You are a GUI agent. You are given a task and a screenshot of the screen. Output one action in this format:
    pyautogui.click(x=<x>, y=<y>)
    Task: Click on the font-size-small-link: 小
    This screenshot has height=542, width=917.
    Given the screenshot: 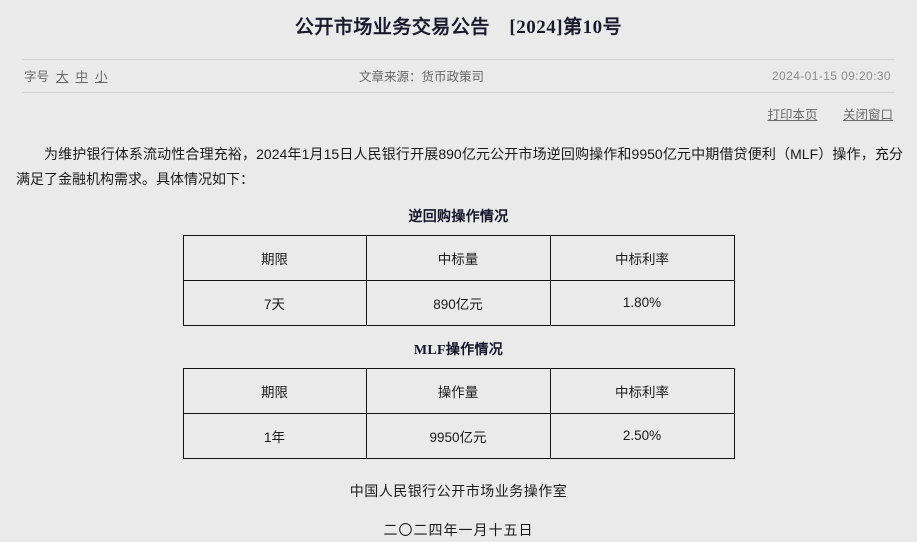 What is the action you would take?
    pyautogui.click(x=101, y=75)
    